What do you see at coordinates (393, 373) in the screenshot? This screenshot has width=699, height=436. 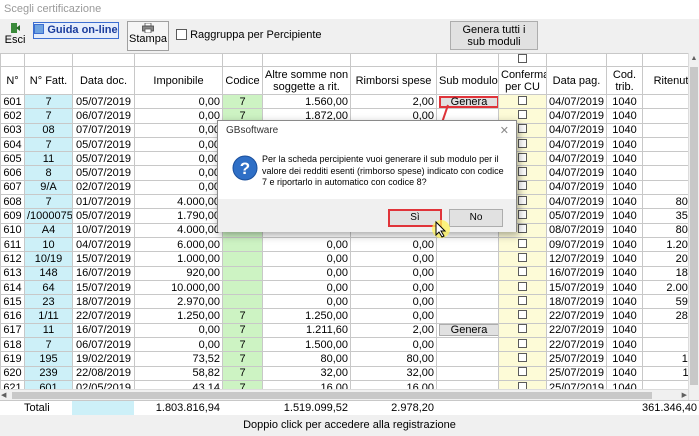 I see `cell-rimborsi: 32,00` at bounding box center [393, 373].